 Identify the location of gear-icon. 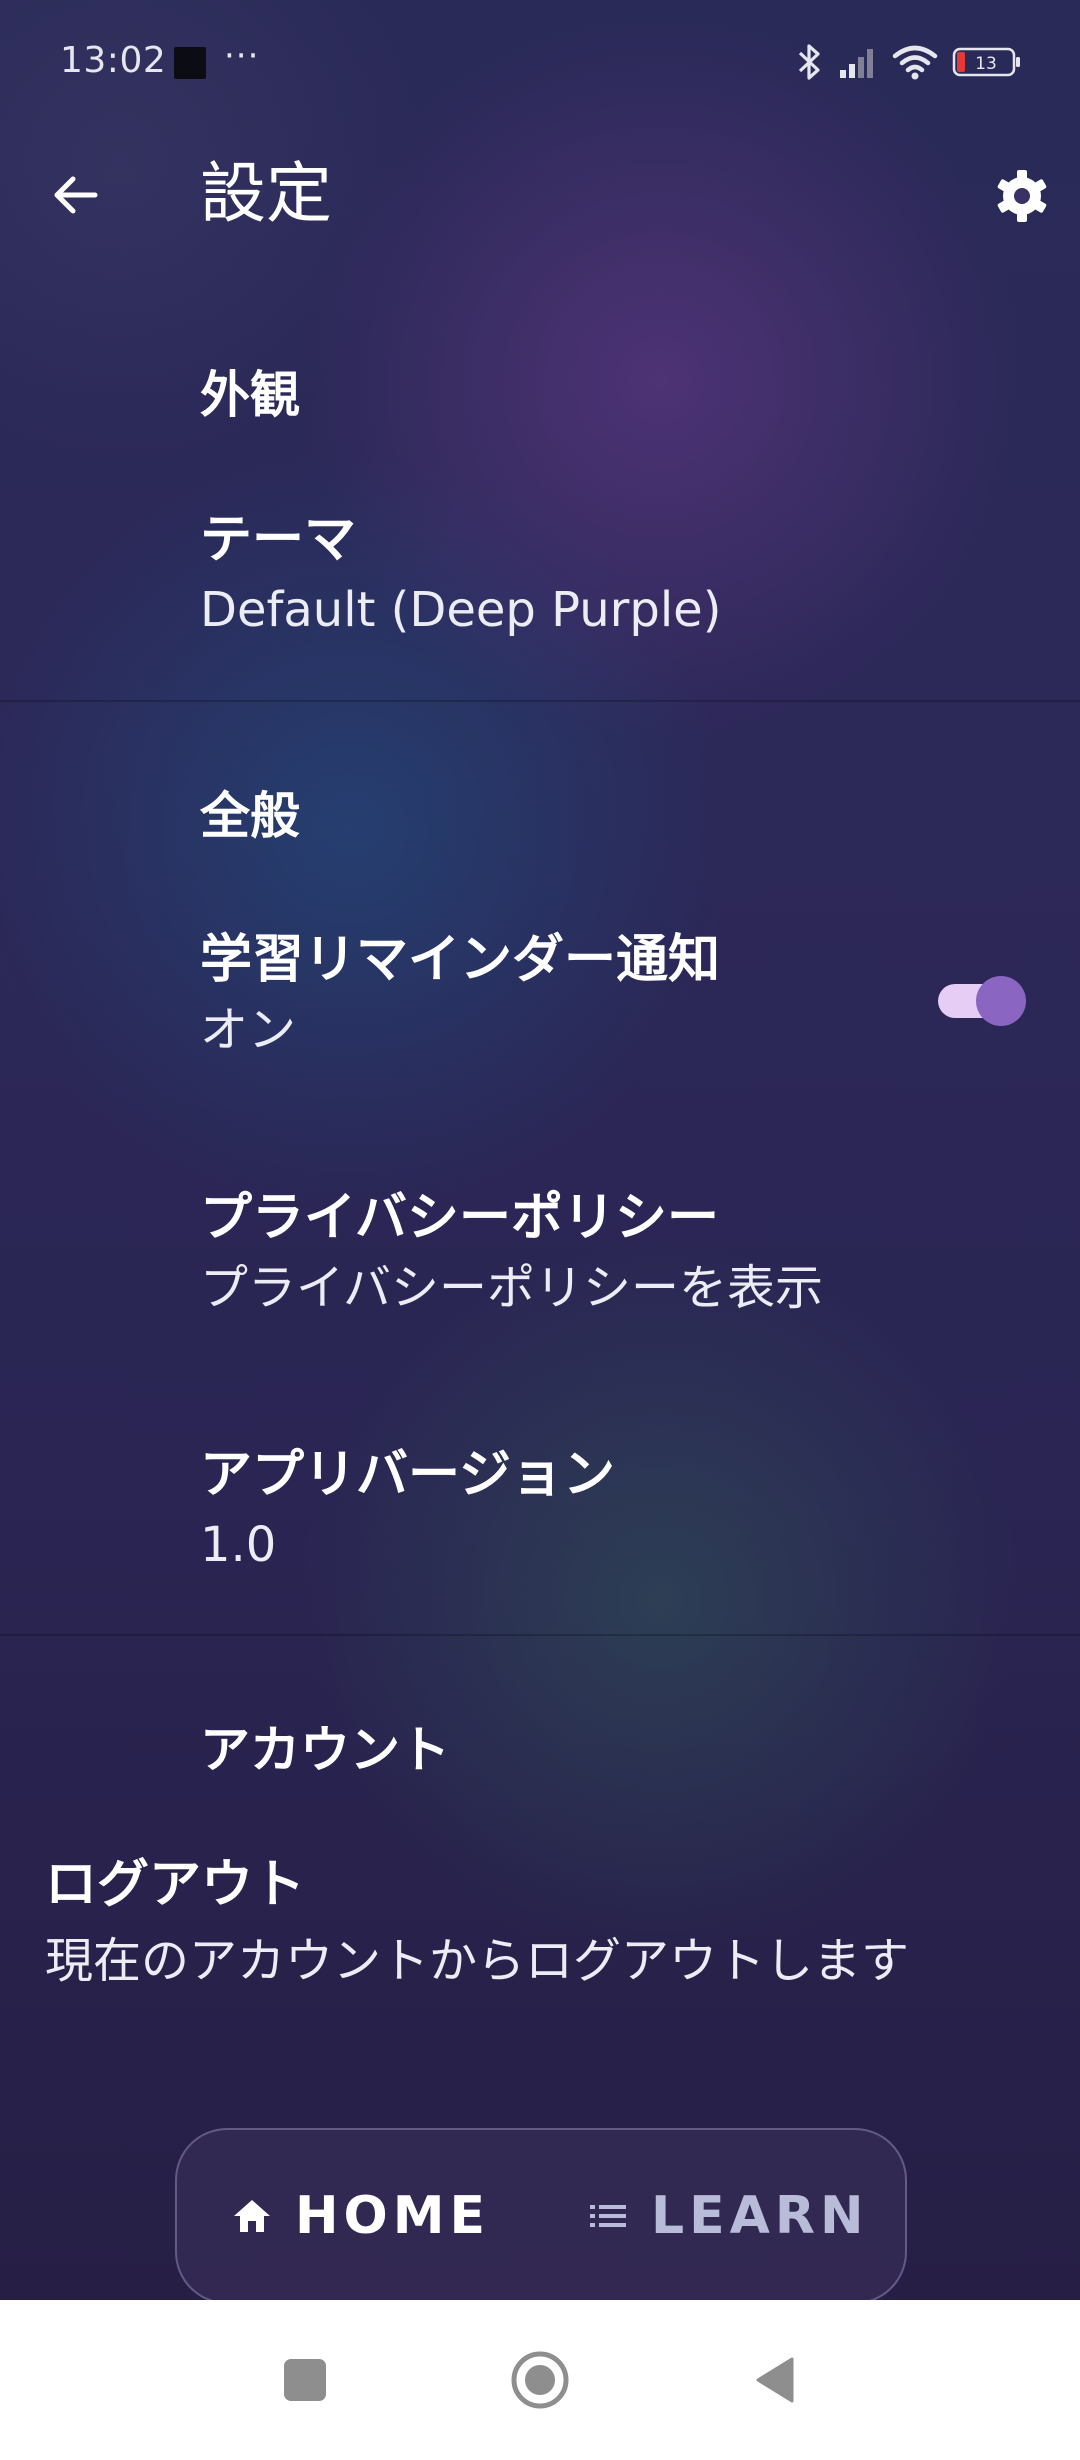
(1022, 196).